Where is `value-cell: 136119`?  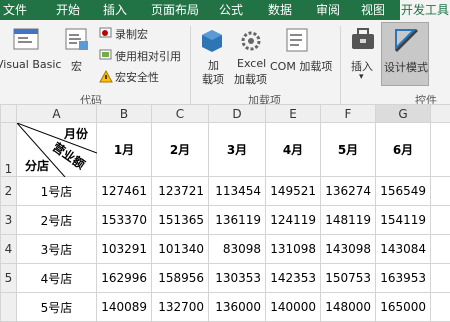 value-cell: 136119 is located at coordinates (237, 220).